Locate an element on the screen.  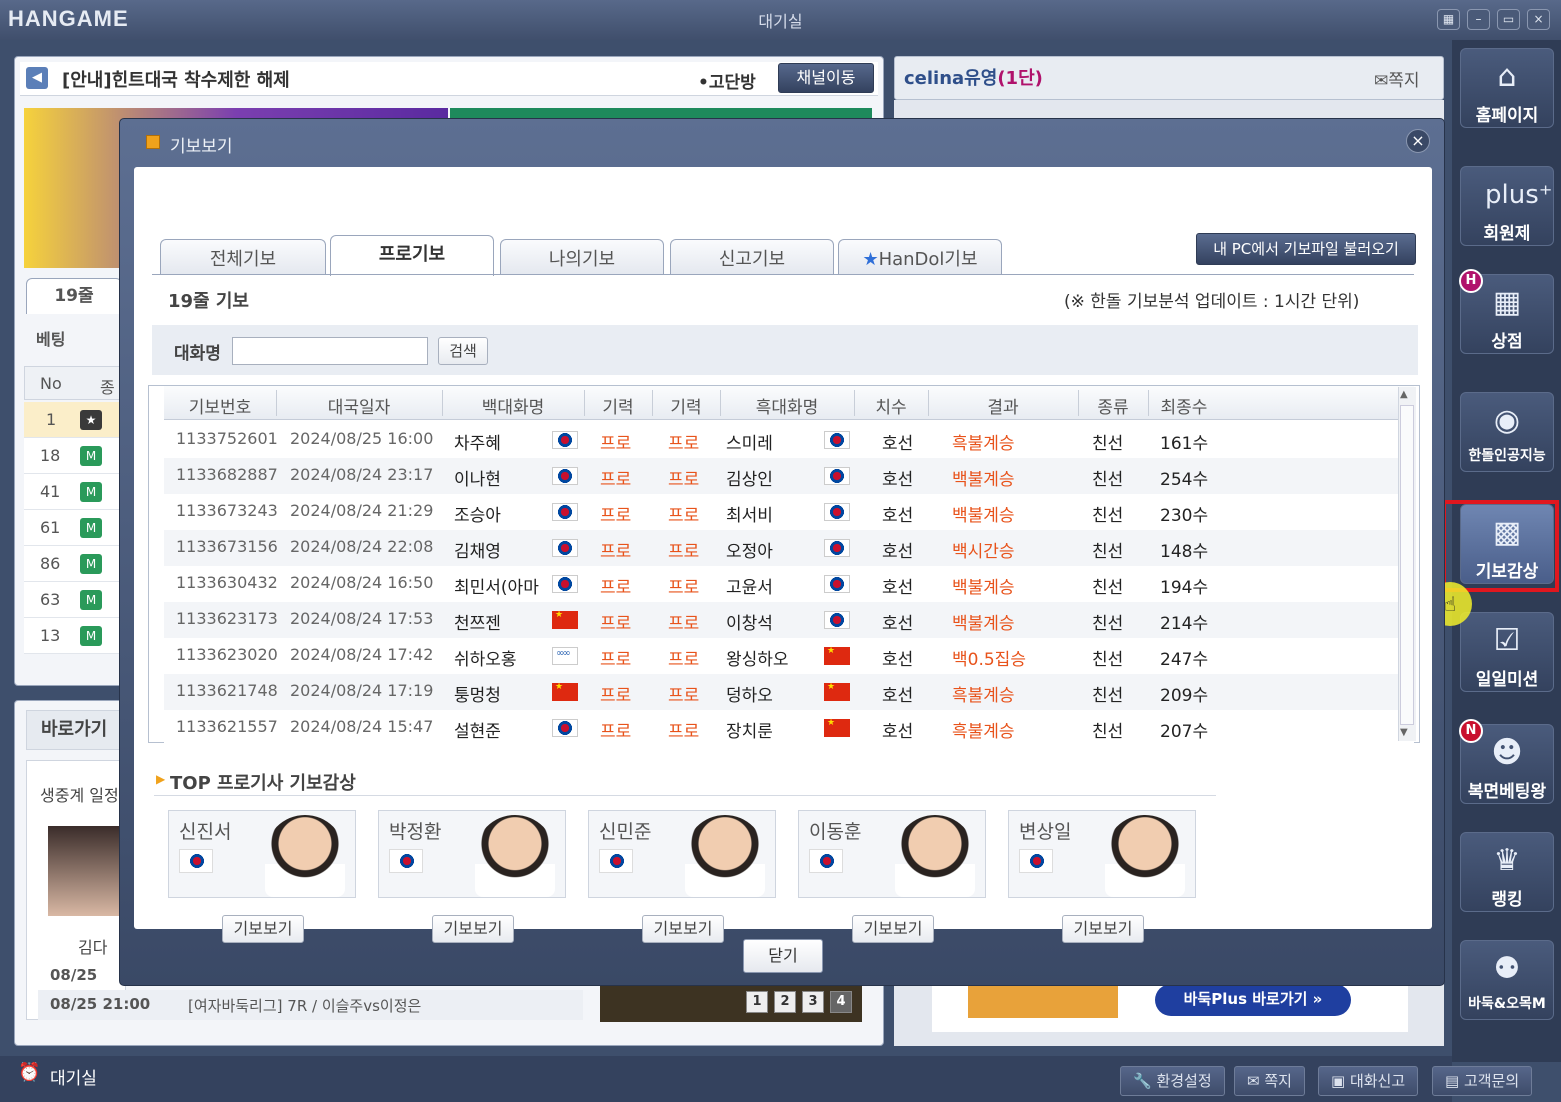
scroll-down-icon: ▼ is located at coordinates (1404, 732).